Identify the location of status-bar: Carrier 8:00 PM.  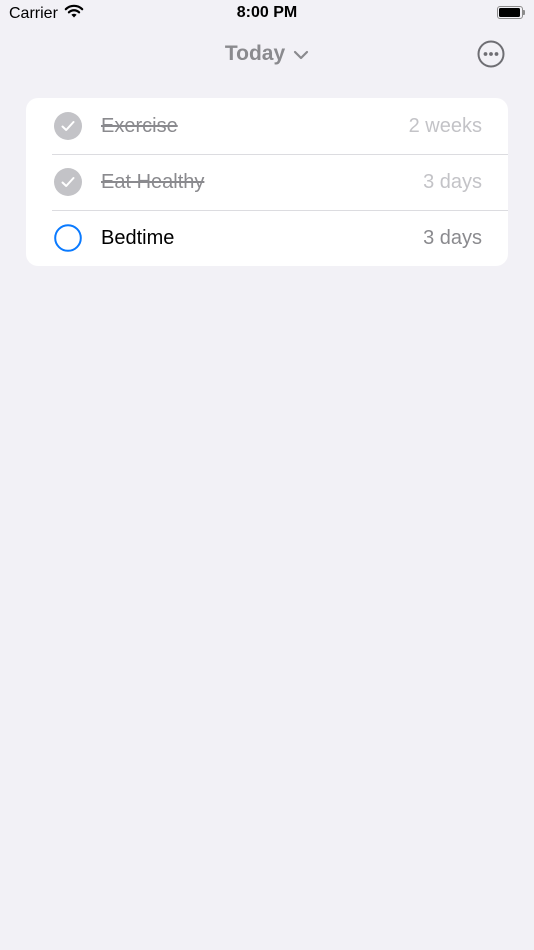
(267, 14).